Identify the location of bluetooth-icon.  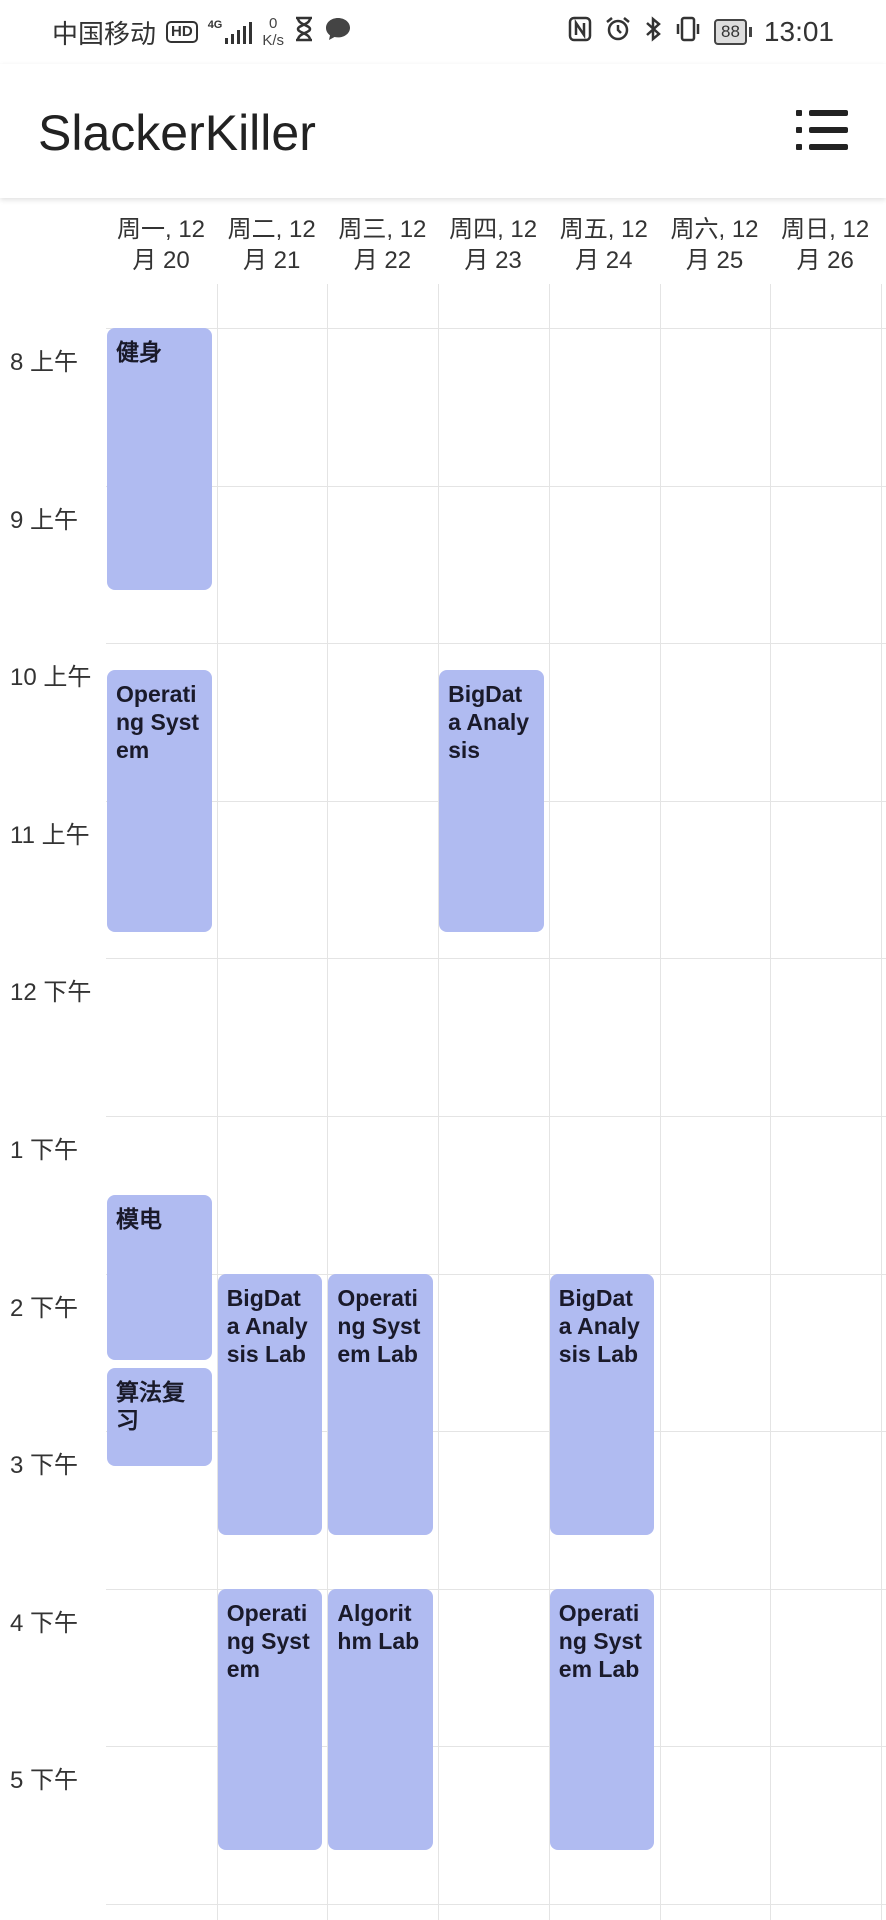
(653, 32).